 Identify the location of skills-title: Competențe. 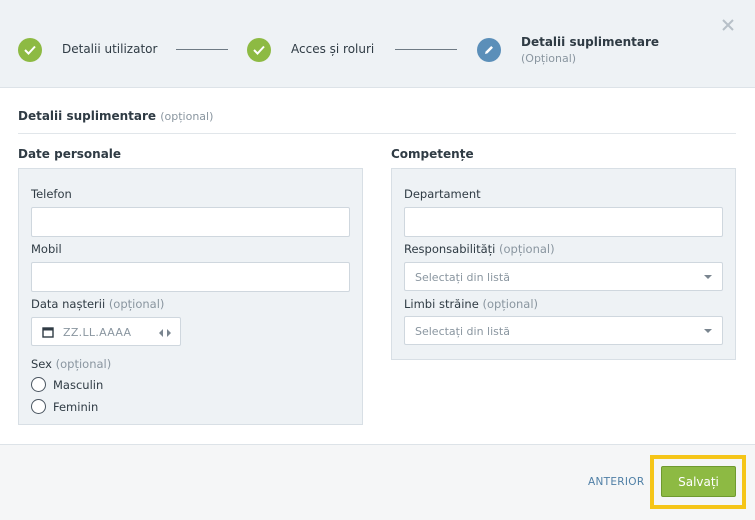
(432, 154).